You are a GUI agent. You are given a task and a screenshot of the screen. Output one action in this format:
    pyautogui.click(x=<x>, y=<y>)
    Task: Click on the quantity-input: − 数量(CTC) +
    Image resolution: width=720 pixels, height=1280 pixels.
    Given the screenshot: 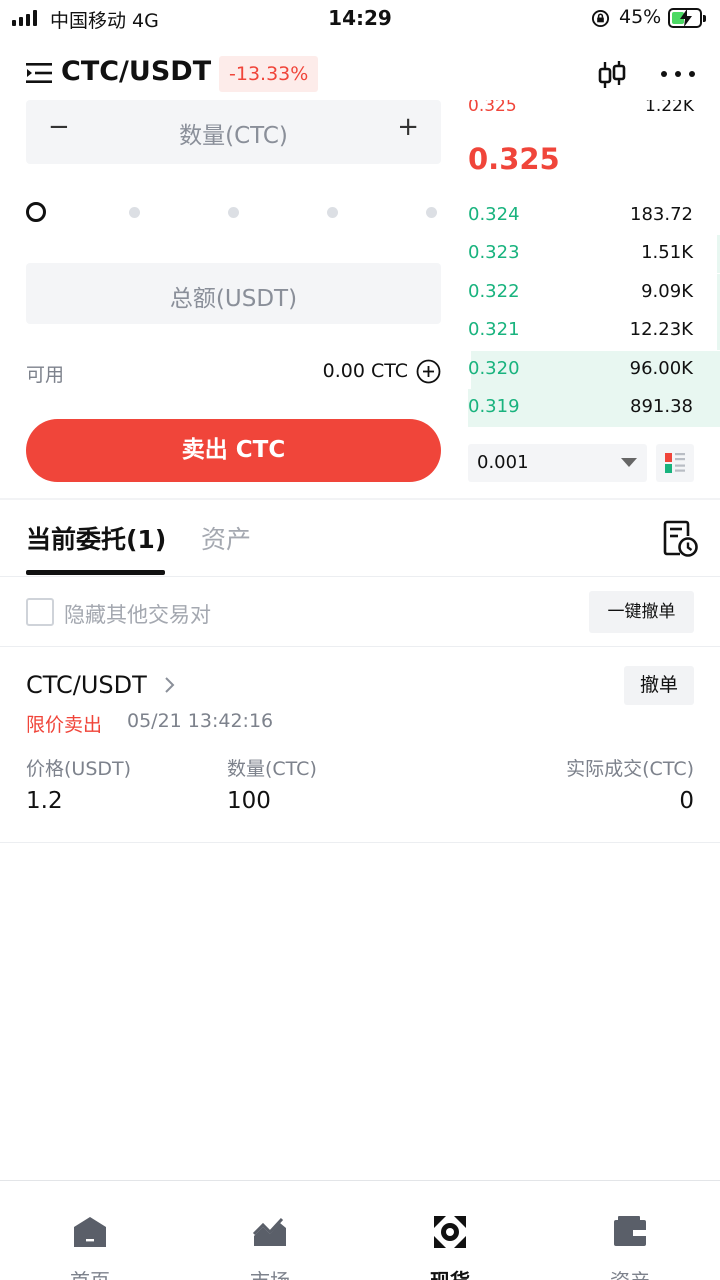 What is the action you would take?
    pyautogui.click(x=233, y=132)
    